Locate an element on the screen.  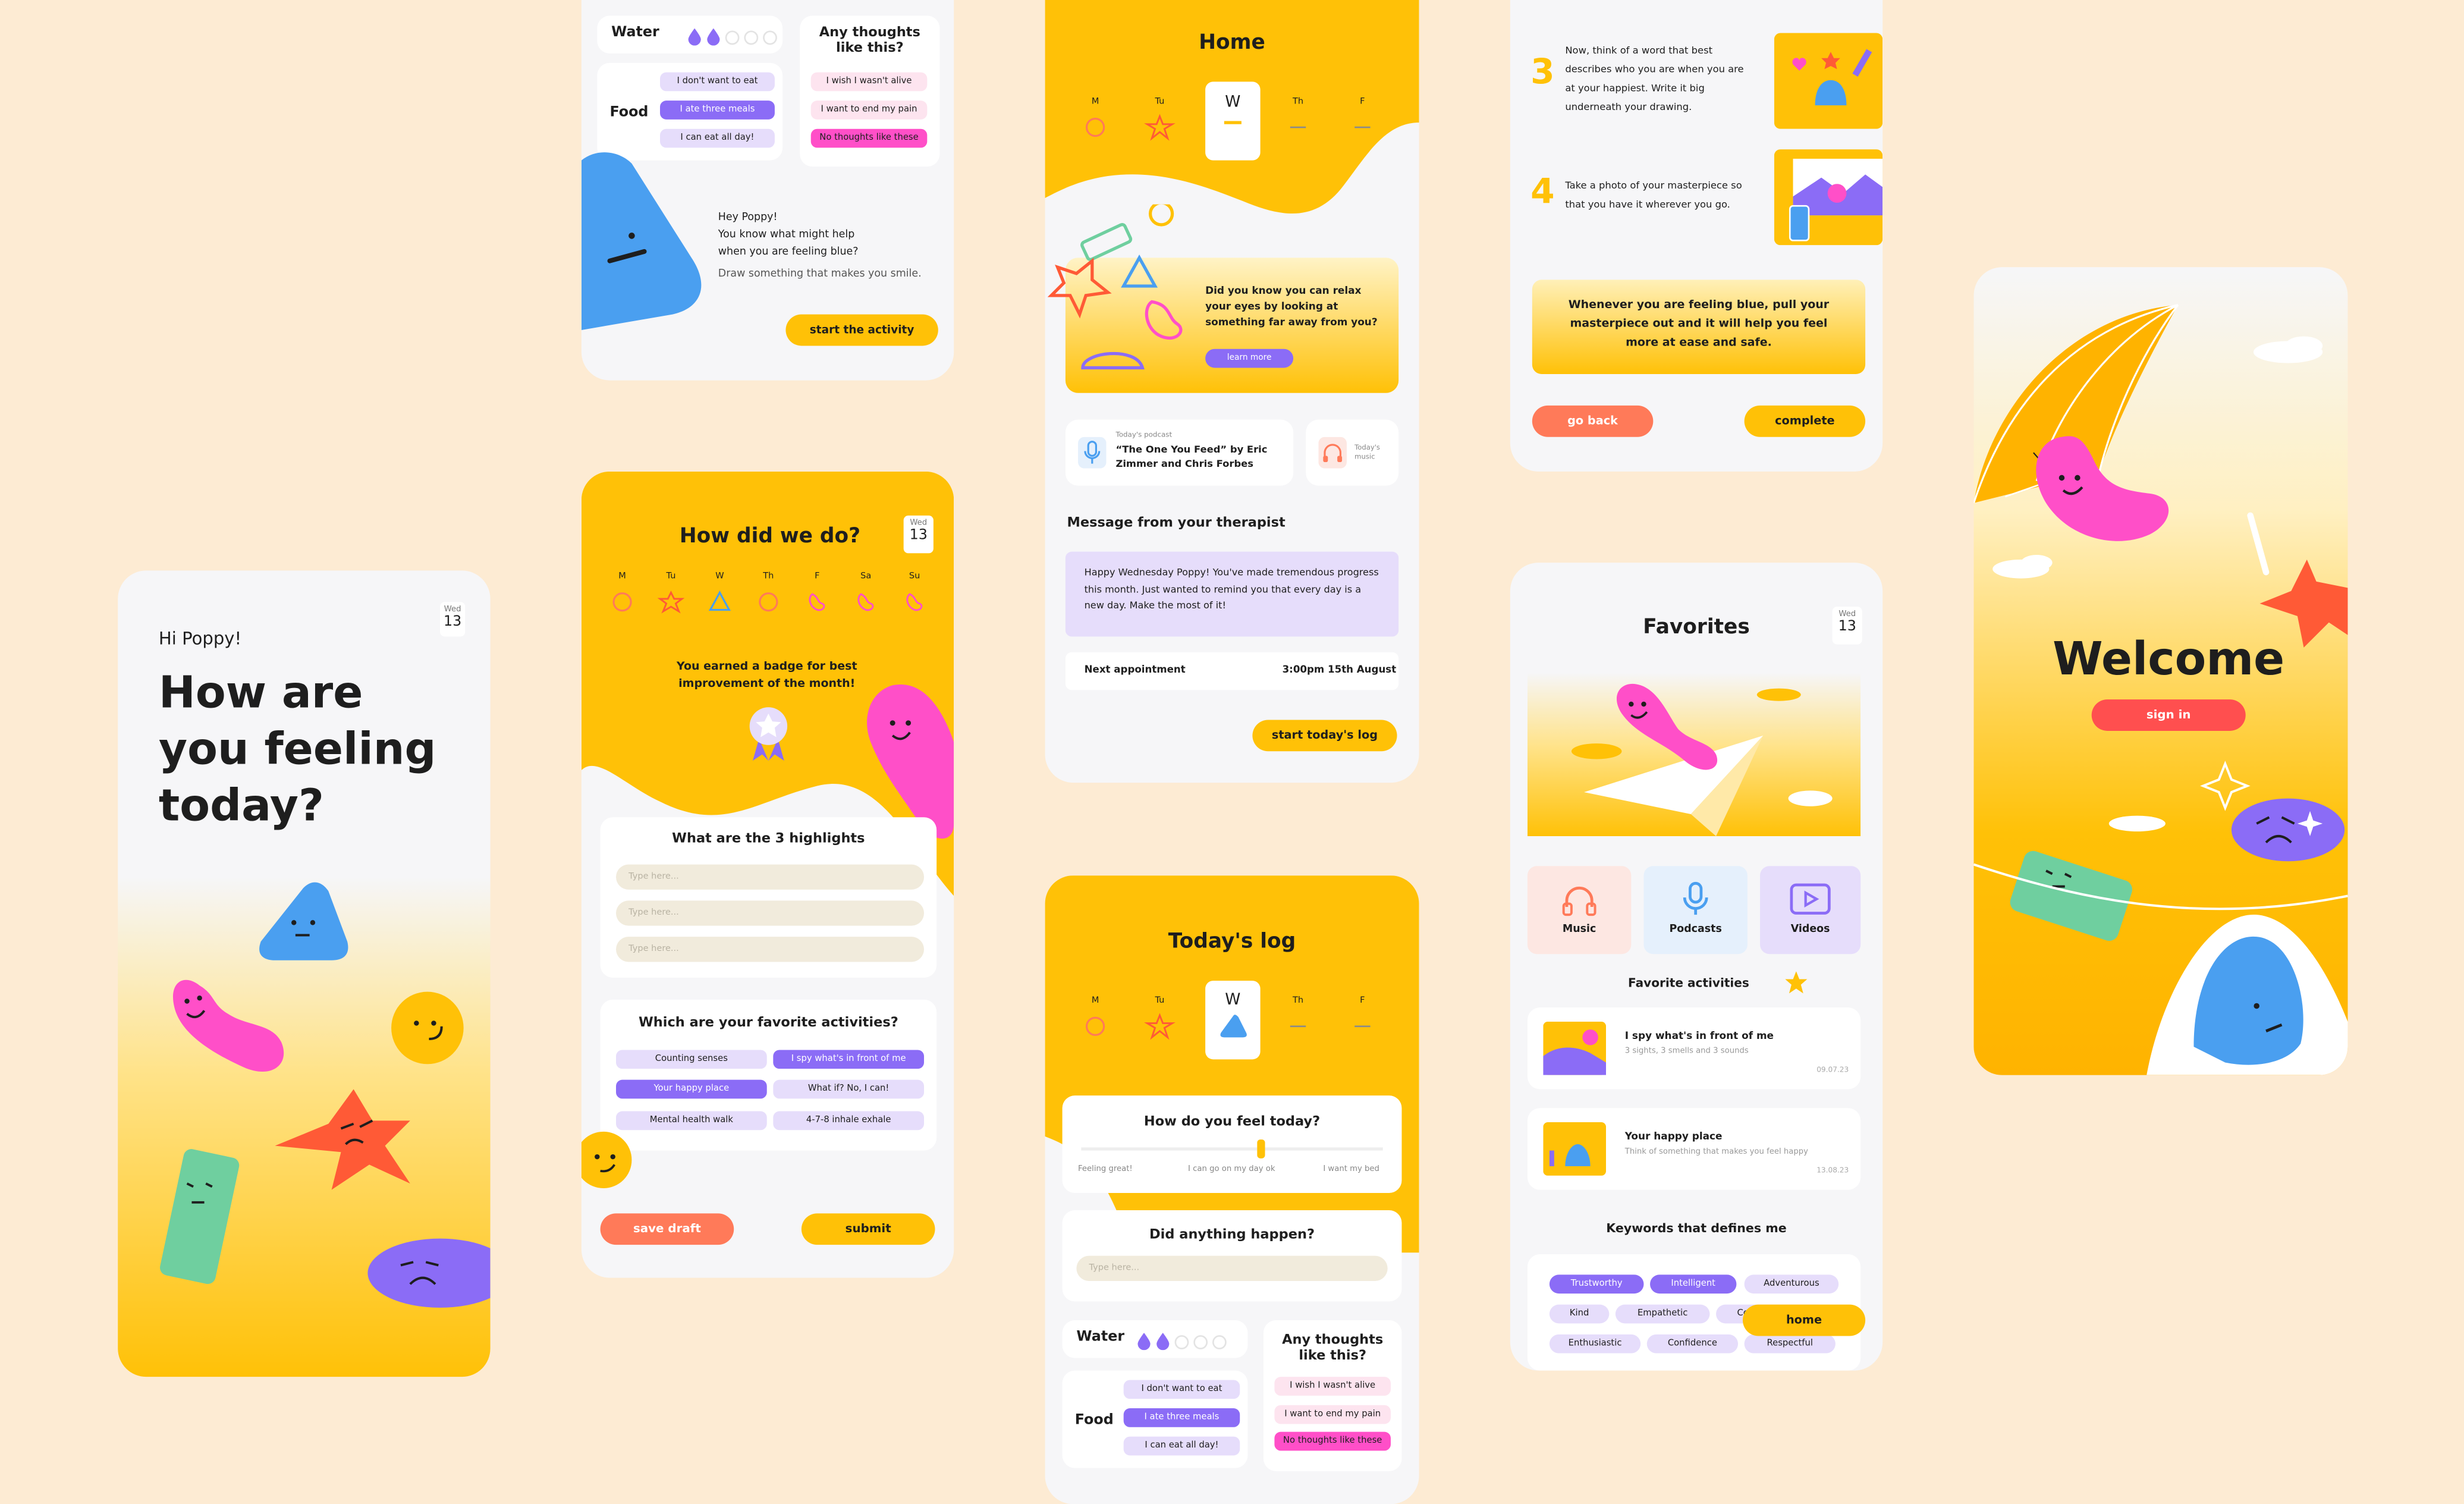
water-label: Water is located at coordinates (635, 33).